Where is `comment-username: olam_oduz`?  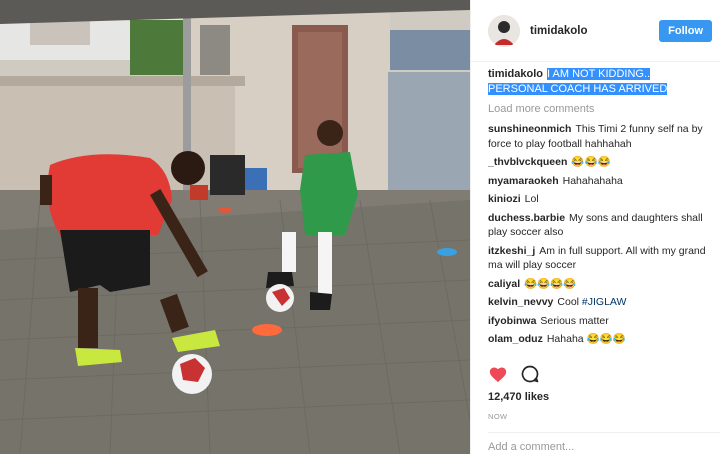
comment-username: olam_oduz is located at coordinates (515, 339).